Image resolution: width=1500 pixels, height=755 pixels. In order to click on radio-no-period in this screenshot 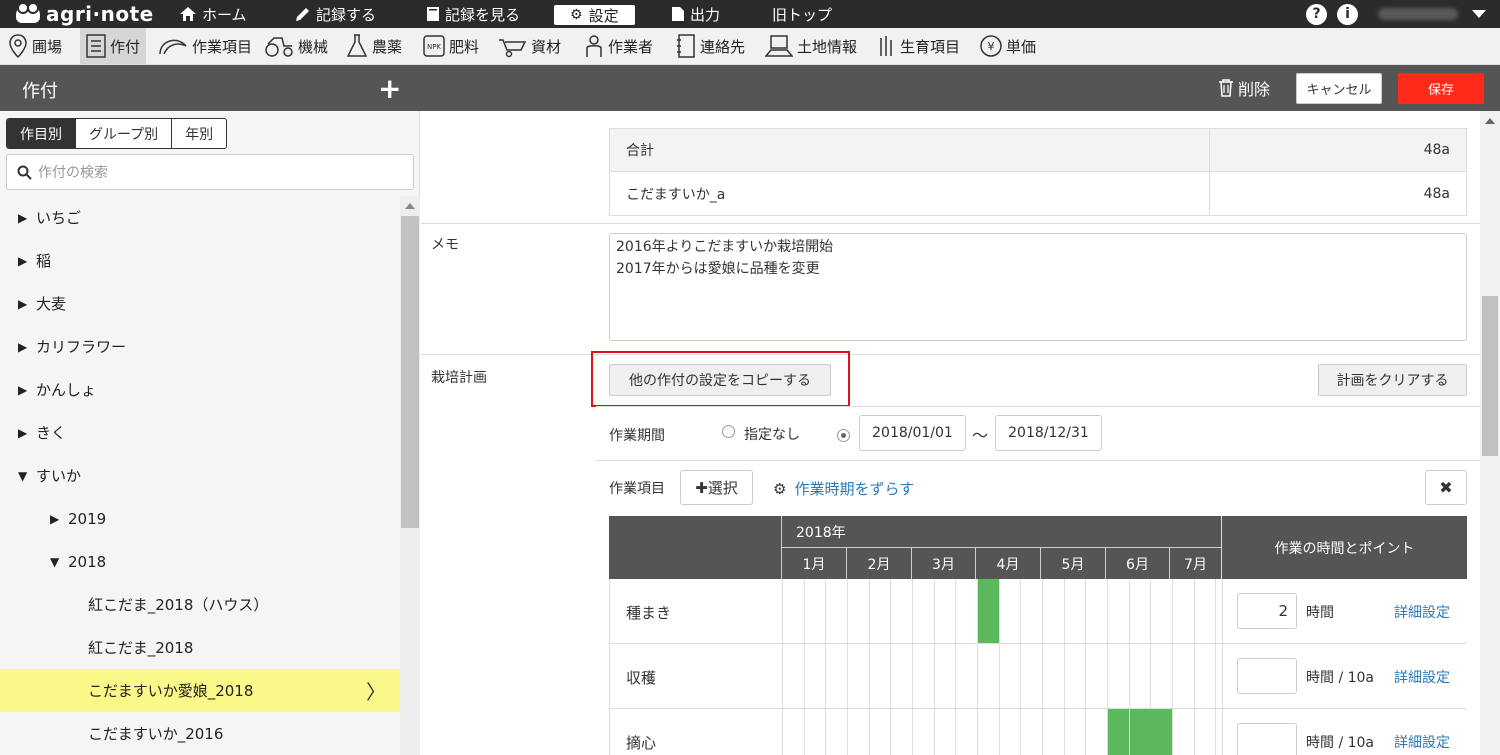, I will do `click(728, 431)`.